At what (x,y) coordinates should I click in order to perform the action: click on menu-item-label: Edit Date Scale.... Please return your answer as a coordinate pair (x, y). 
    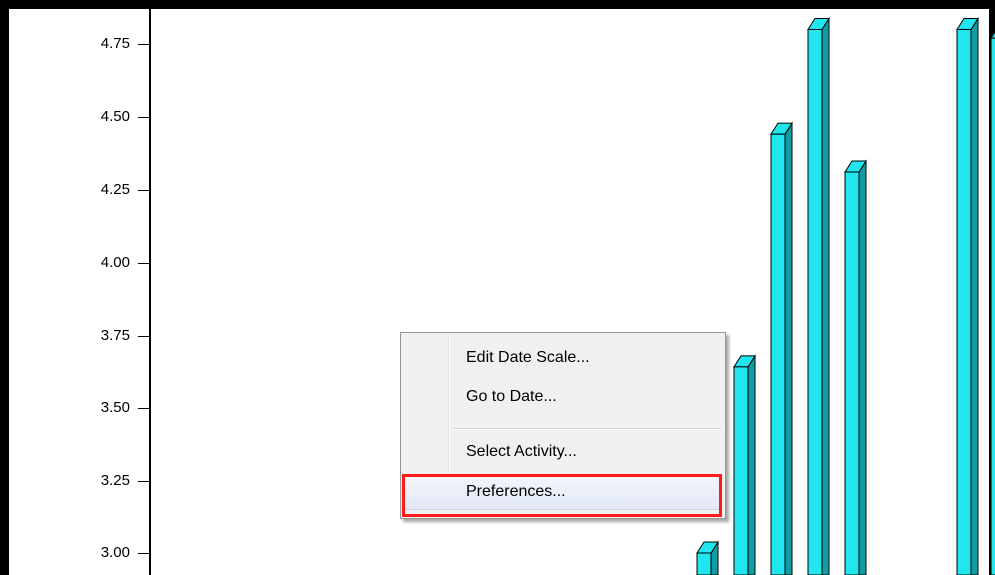
    Looking at the image, I should click on (528, 357).